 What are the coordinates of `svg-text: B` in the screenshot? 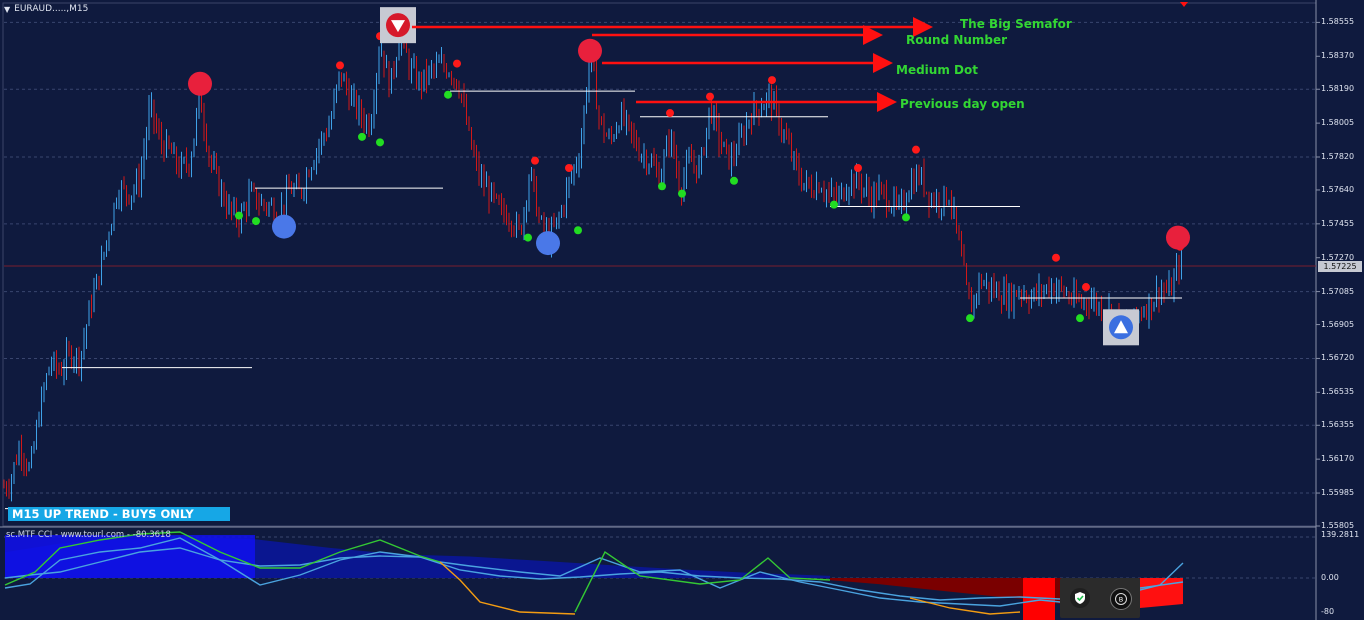 It's located at (1121, 600).